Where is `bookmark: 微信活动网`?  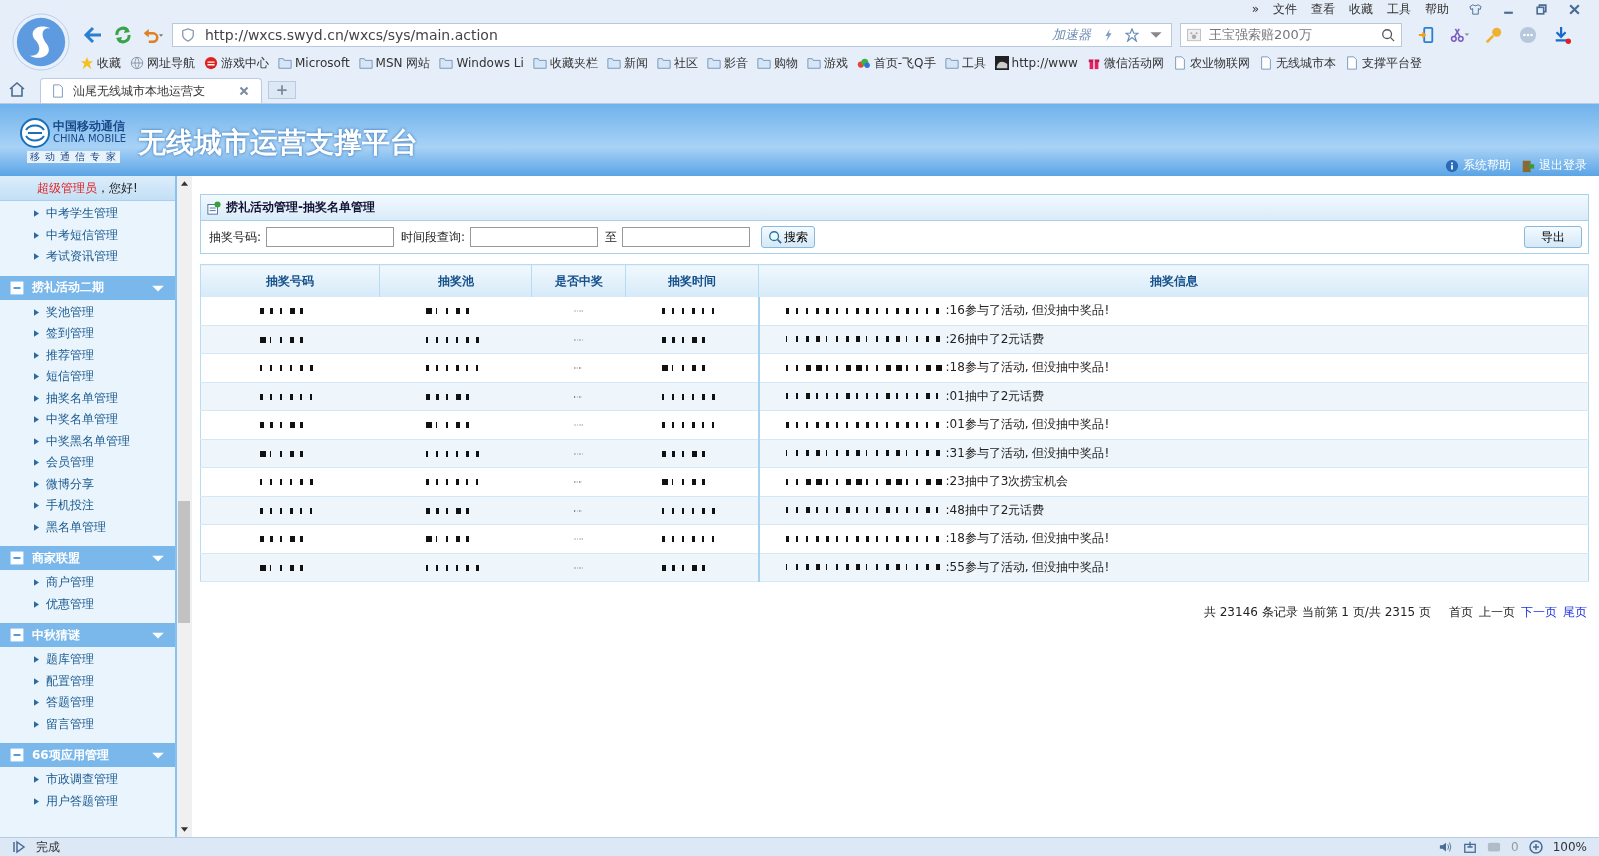 bookmark: 微信活动网 is located at coordinates (1125, 63).